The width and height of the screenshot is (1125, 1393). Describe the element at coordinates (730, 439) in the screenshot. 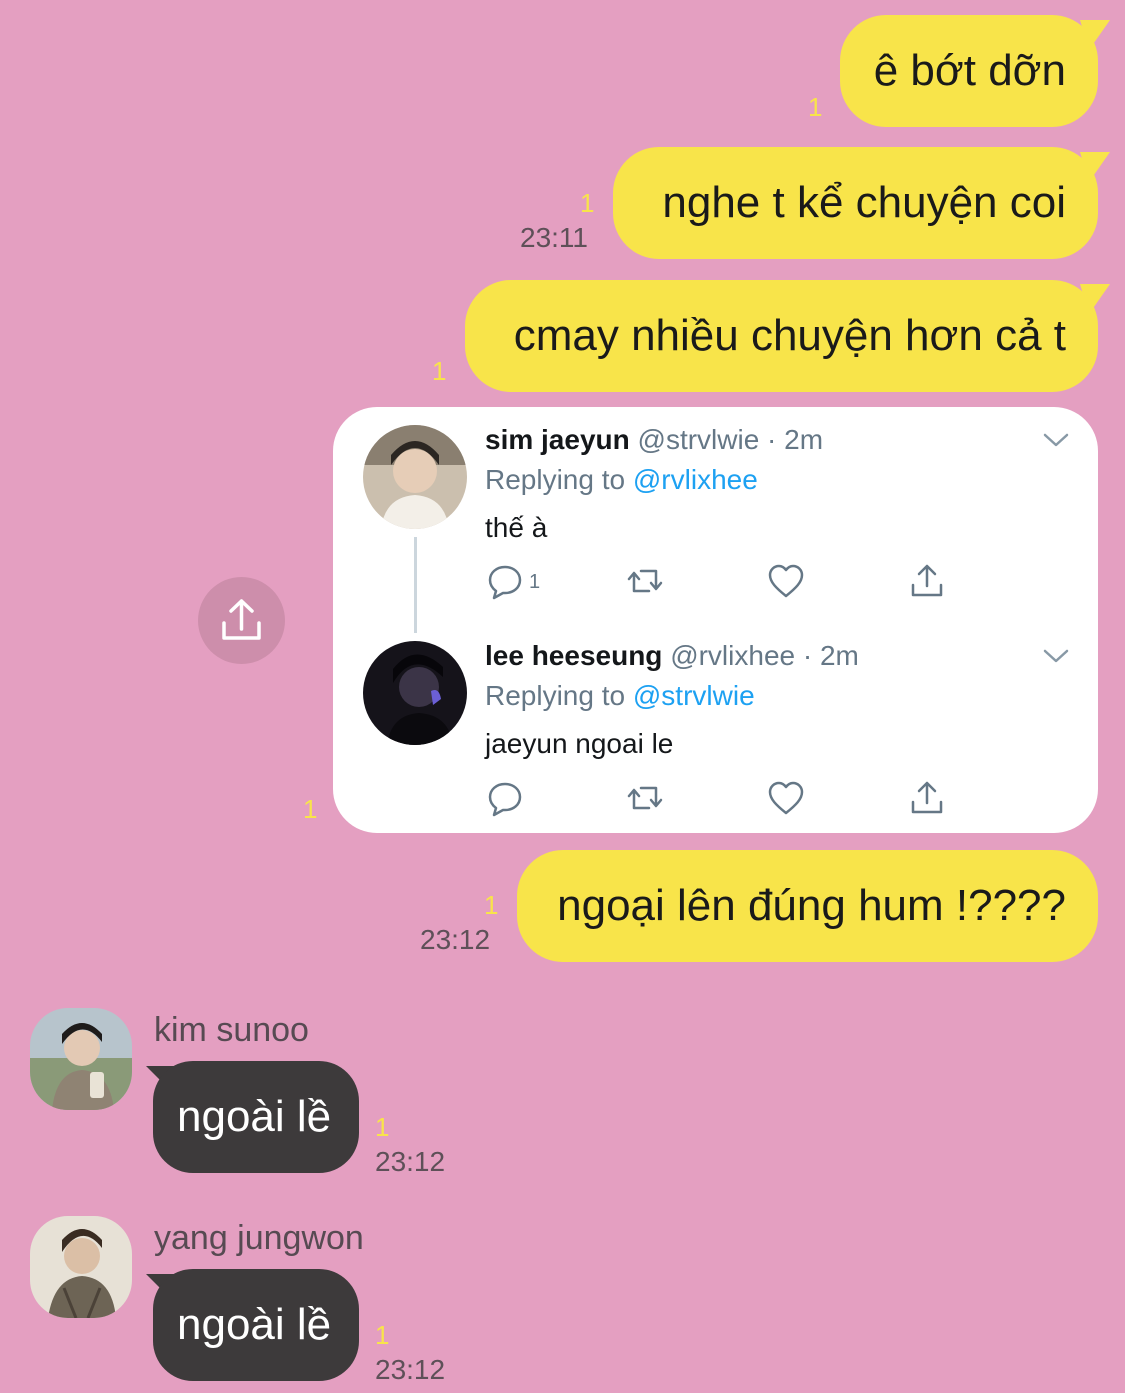

I see `handle: @strvlwie · 2m` at that location.